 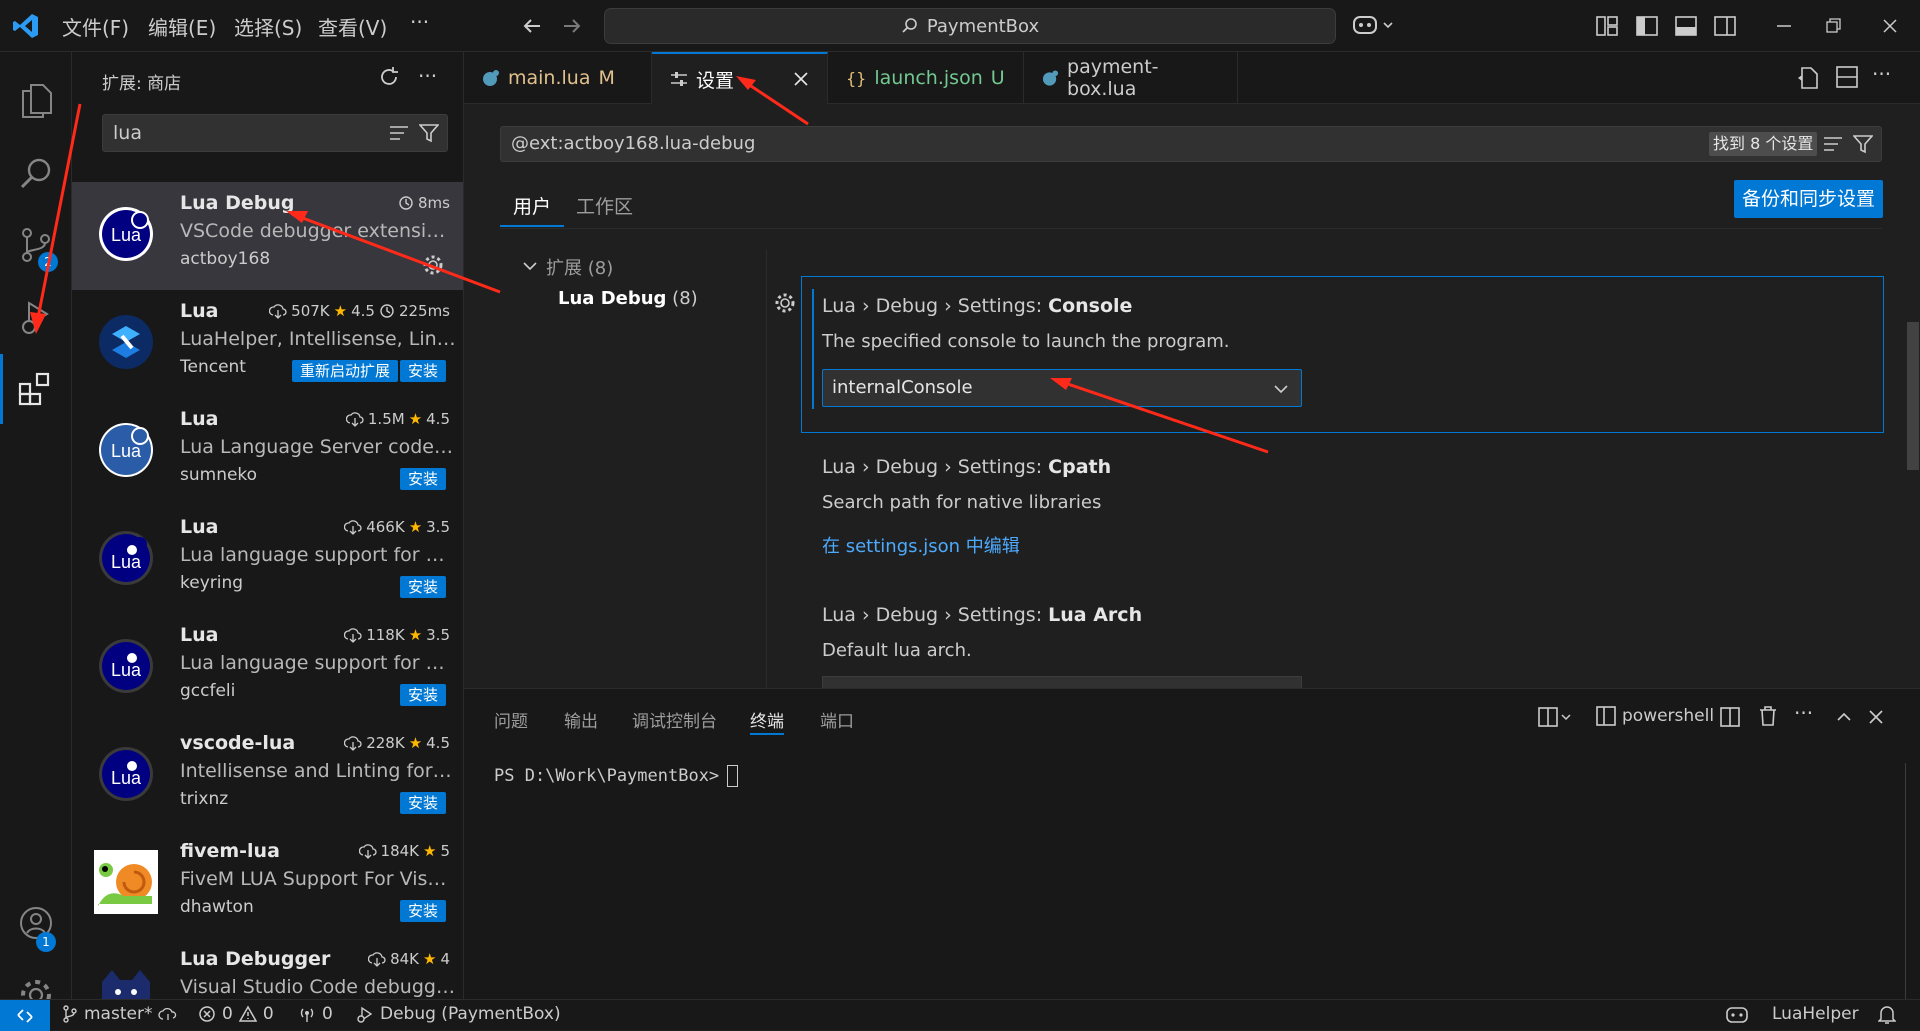 I want to click on command-center-search: PaymentBox, so click(x=970, y=26).